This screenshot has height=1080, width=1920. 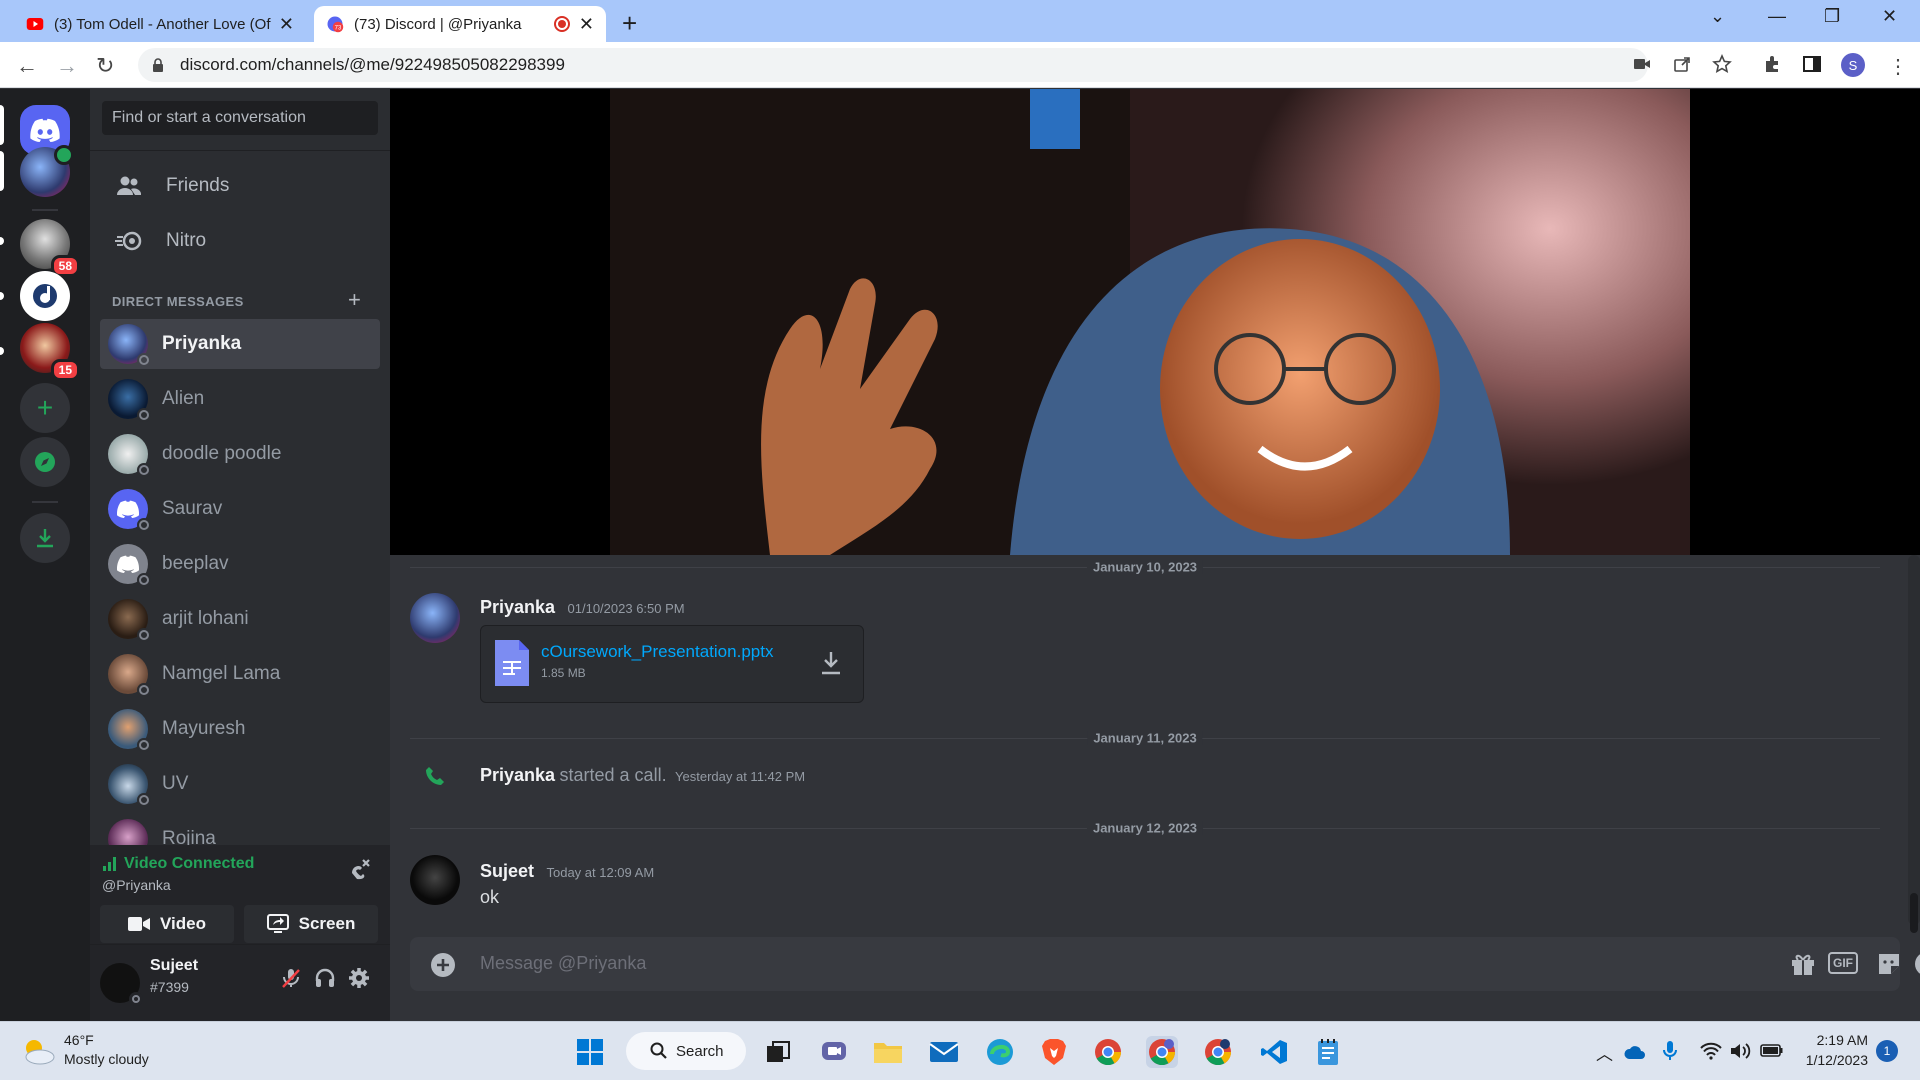 I want to click on new-tab-button: +, so click(x=629, y=23).